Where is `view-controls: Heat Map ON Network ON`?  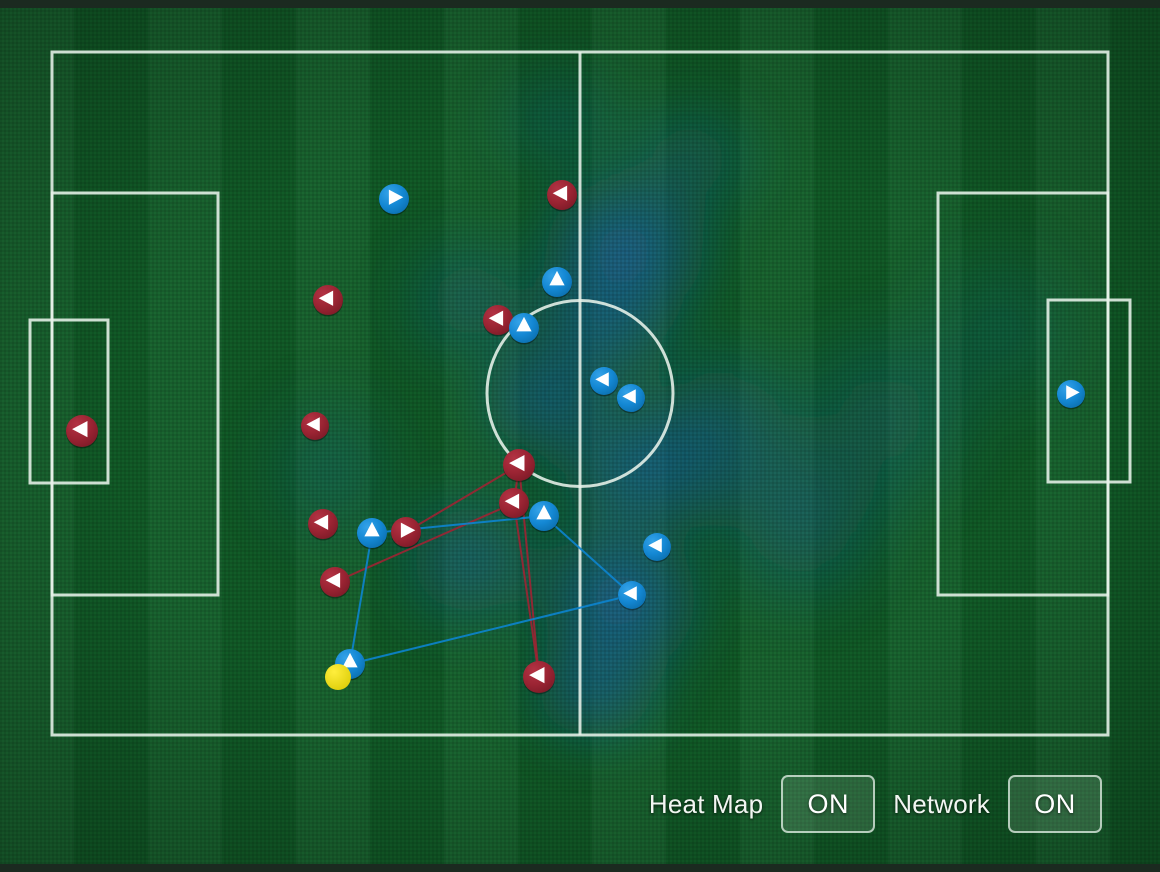
view-controls: Heat Map ON Network ON is located at coordinates (875, 804).